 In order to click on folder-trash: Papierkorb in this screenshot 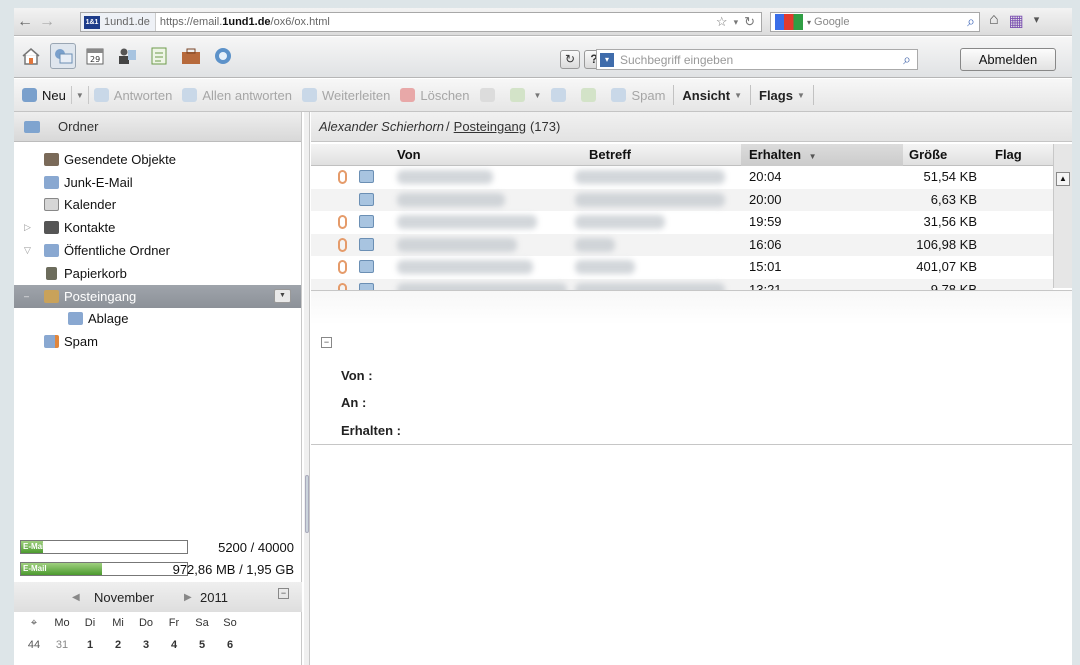, I will do `click(157, 273)`.